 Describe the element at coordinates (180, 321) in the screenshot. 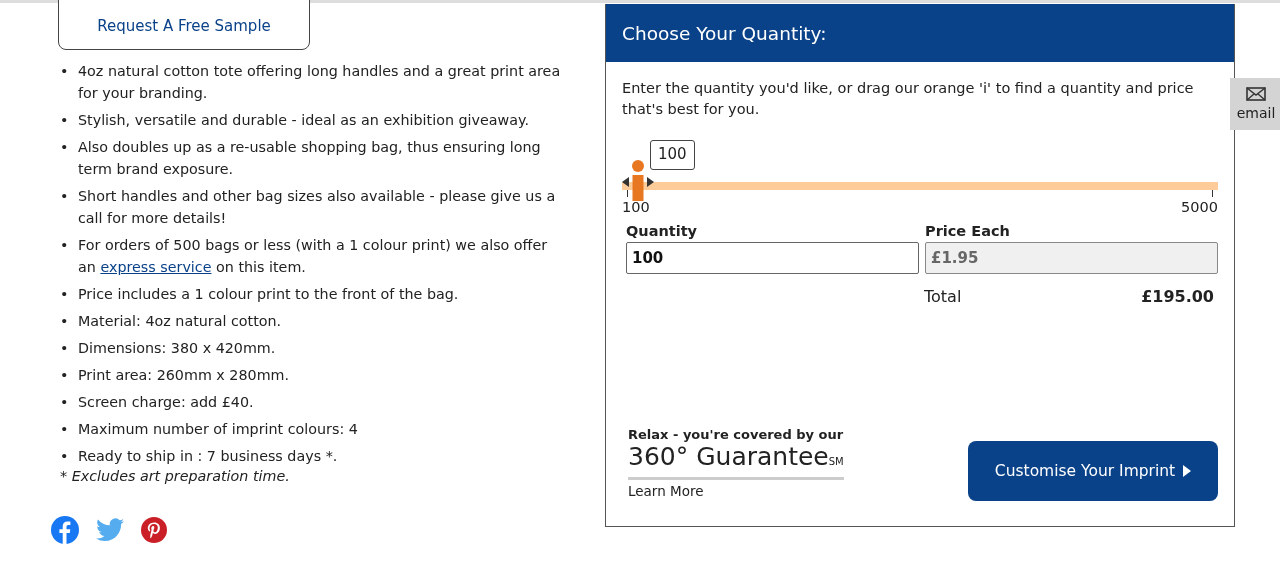

I see `feature-item: Material: 4oz natural cotton.` at that location.